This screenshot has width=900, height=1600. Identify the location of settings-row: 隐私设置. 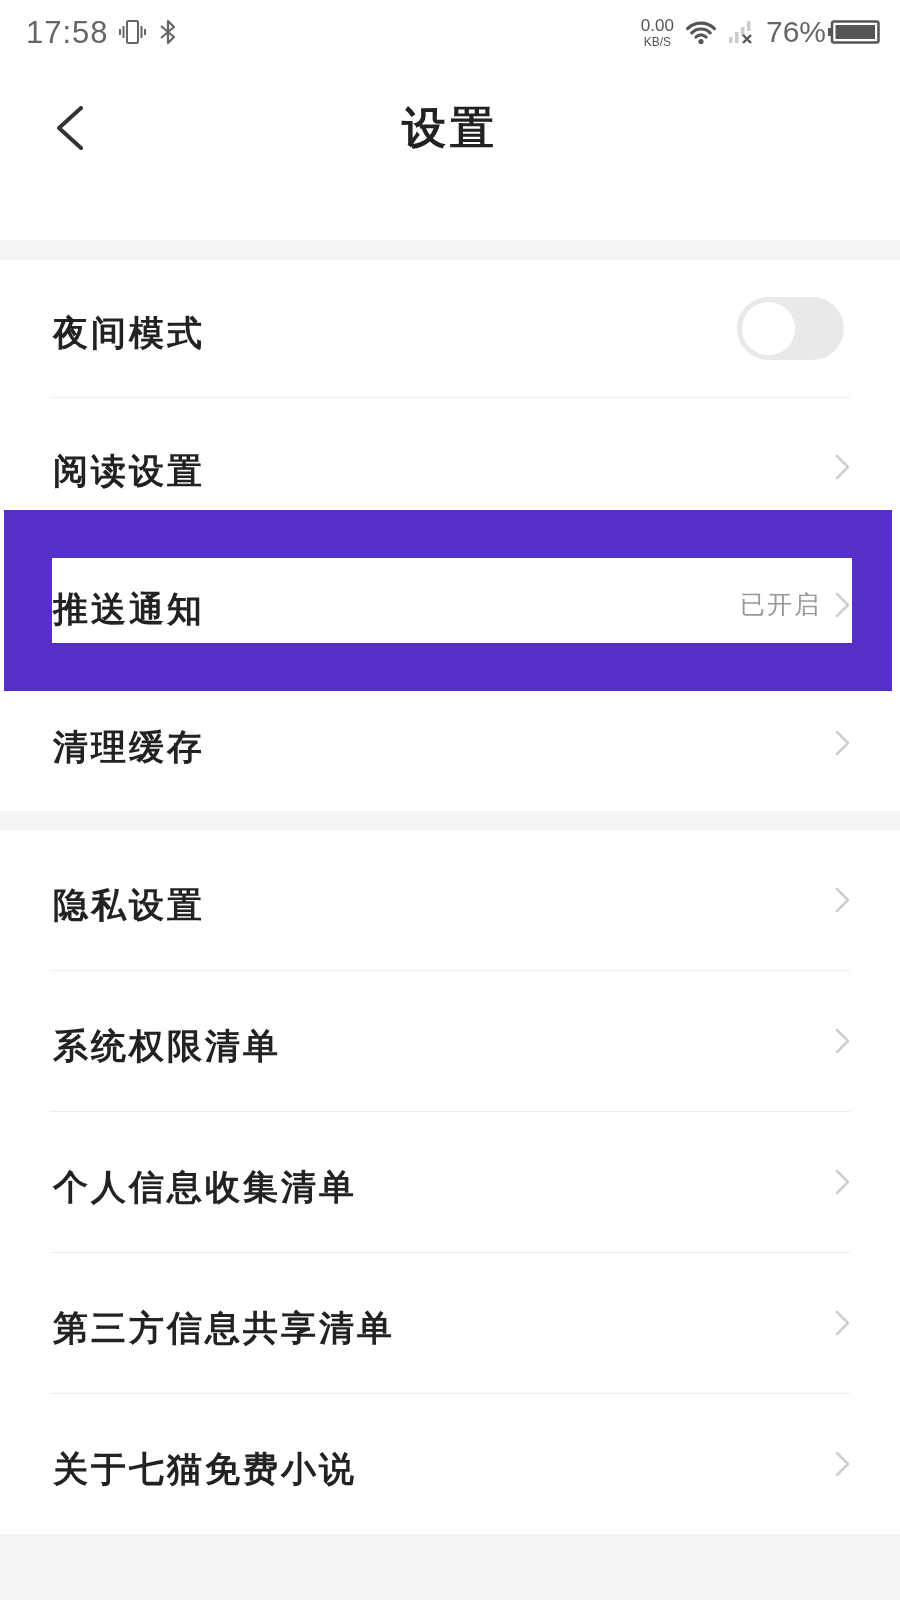
(450, 900).